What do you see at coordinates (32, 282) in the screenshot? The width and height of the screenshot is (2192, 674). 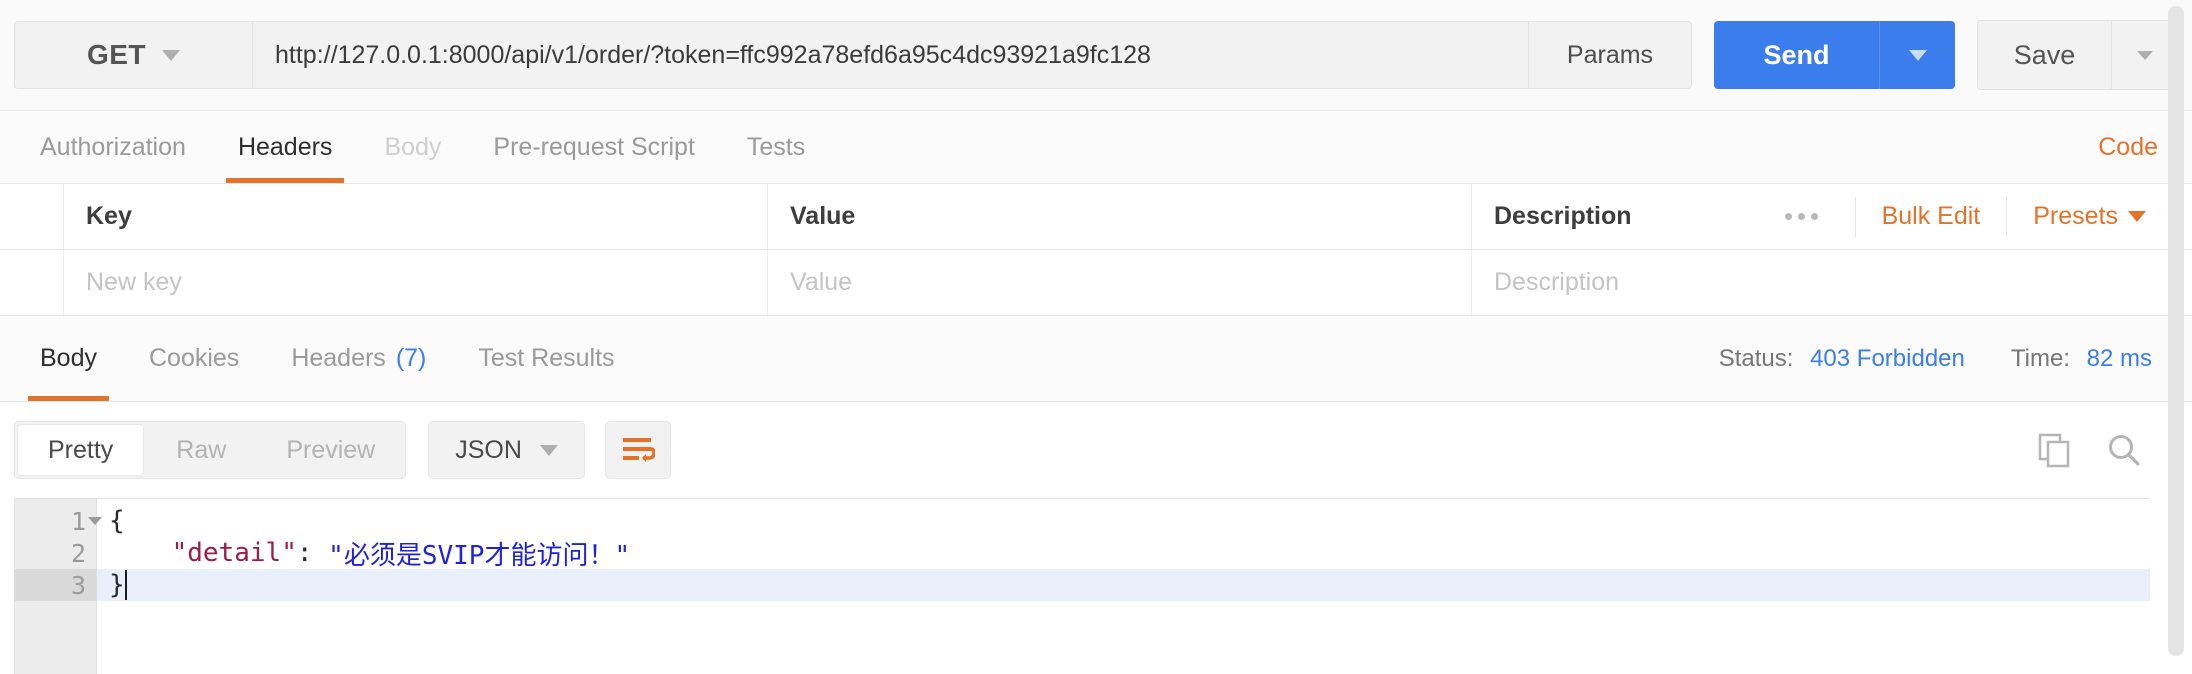 I see `row-checkbox-cell` at bounding box center [32, 282].